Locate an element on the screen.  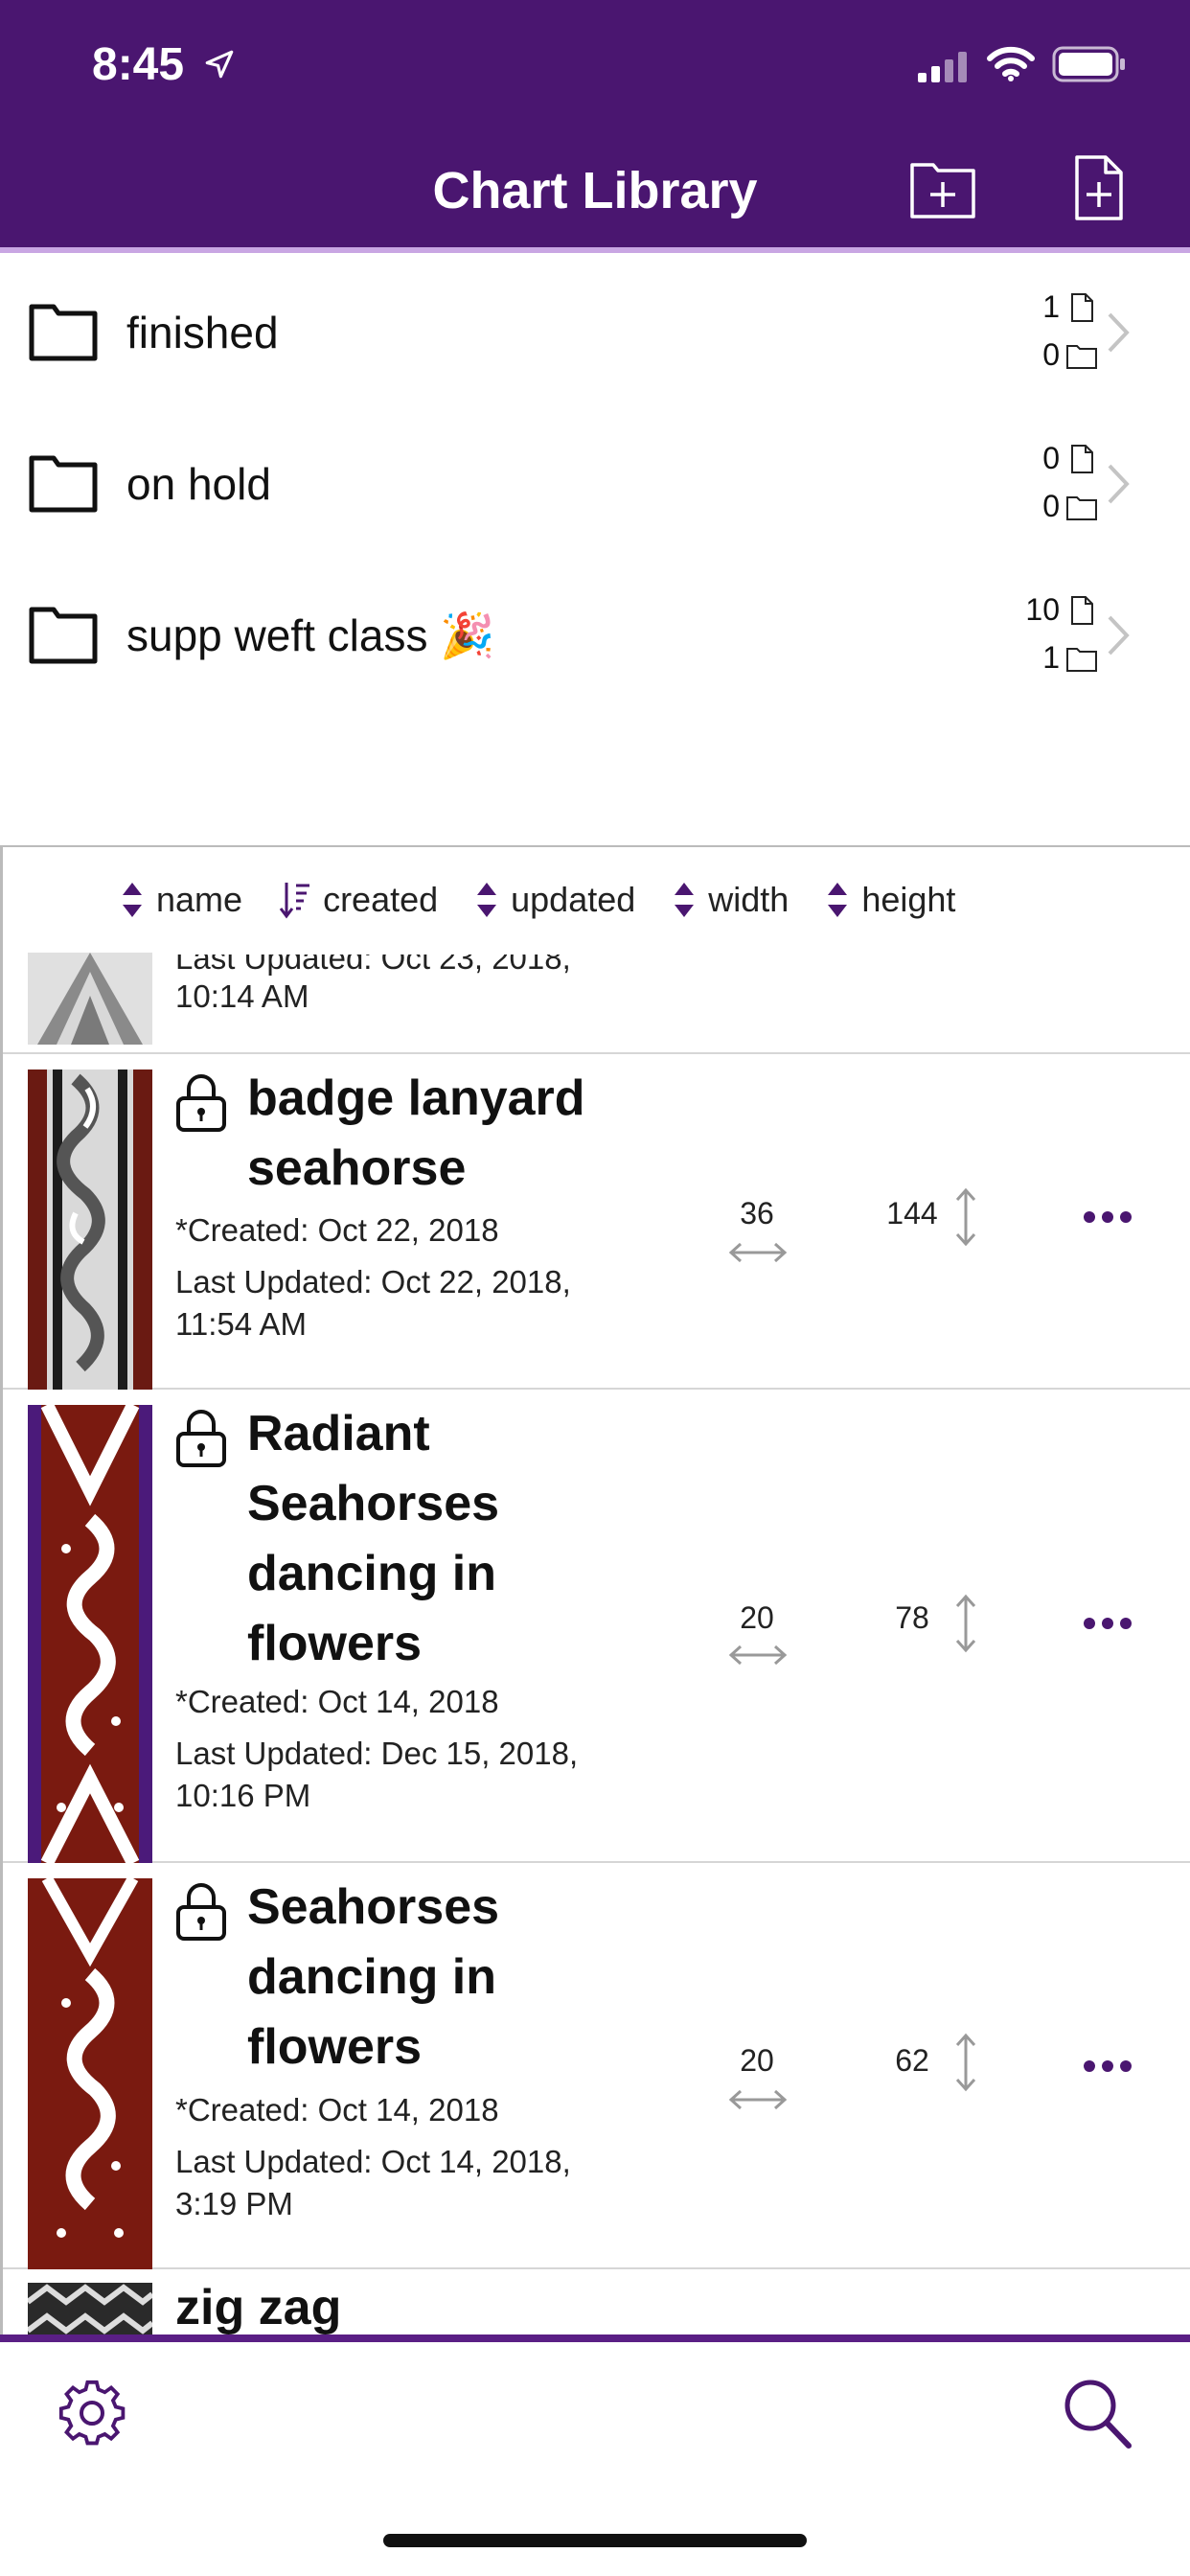
sort-by-width: width is located at coordinates (731, 900).